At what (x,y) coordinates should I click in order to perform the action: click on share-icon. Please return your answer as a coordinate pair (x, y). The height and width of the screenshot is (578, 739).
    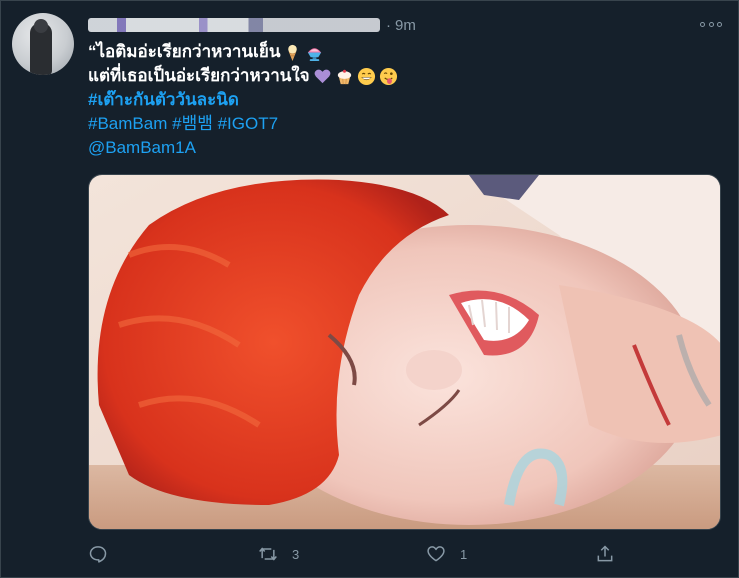
    Looking at the image, I should click on (605, 553).